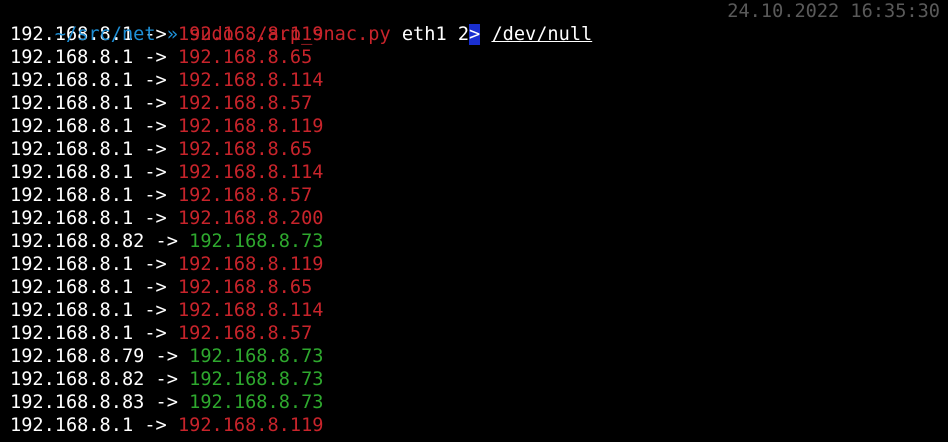 This screenshot has height=442, width=948. Describe the element at coordinates (172, 34) in the screenshot. I see `prompt-arrow: »` at that location.